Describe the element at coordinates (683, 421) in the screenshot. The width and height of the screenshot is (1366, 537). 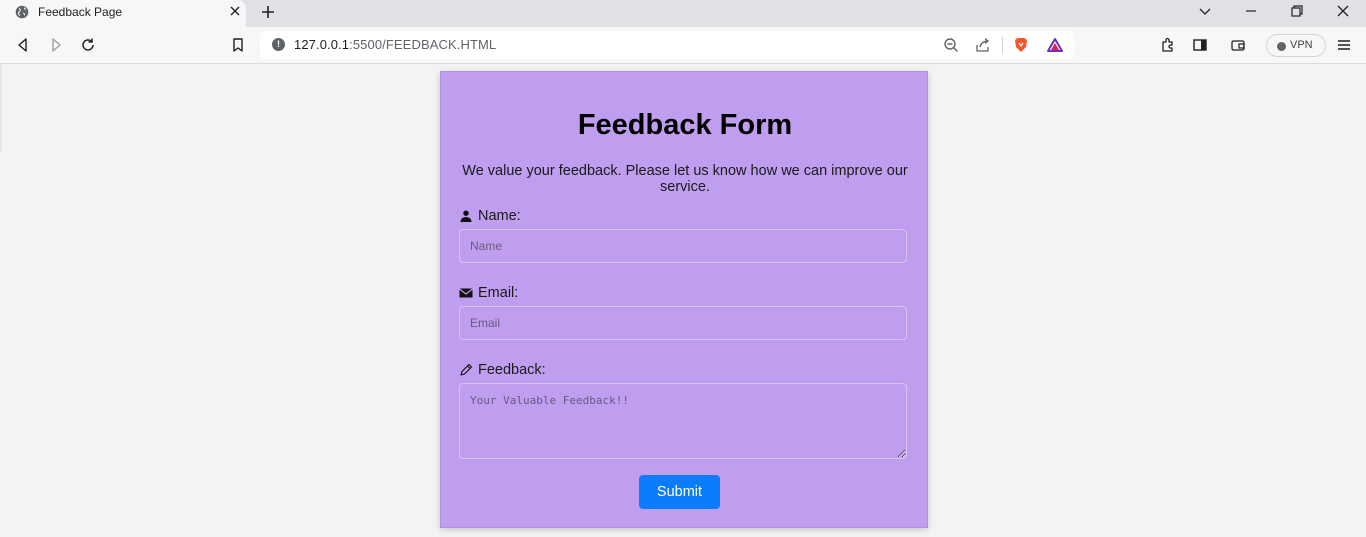
I see `feedback-textarea` at that location.